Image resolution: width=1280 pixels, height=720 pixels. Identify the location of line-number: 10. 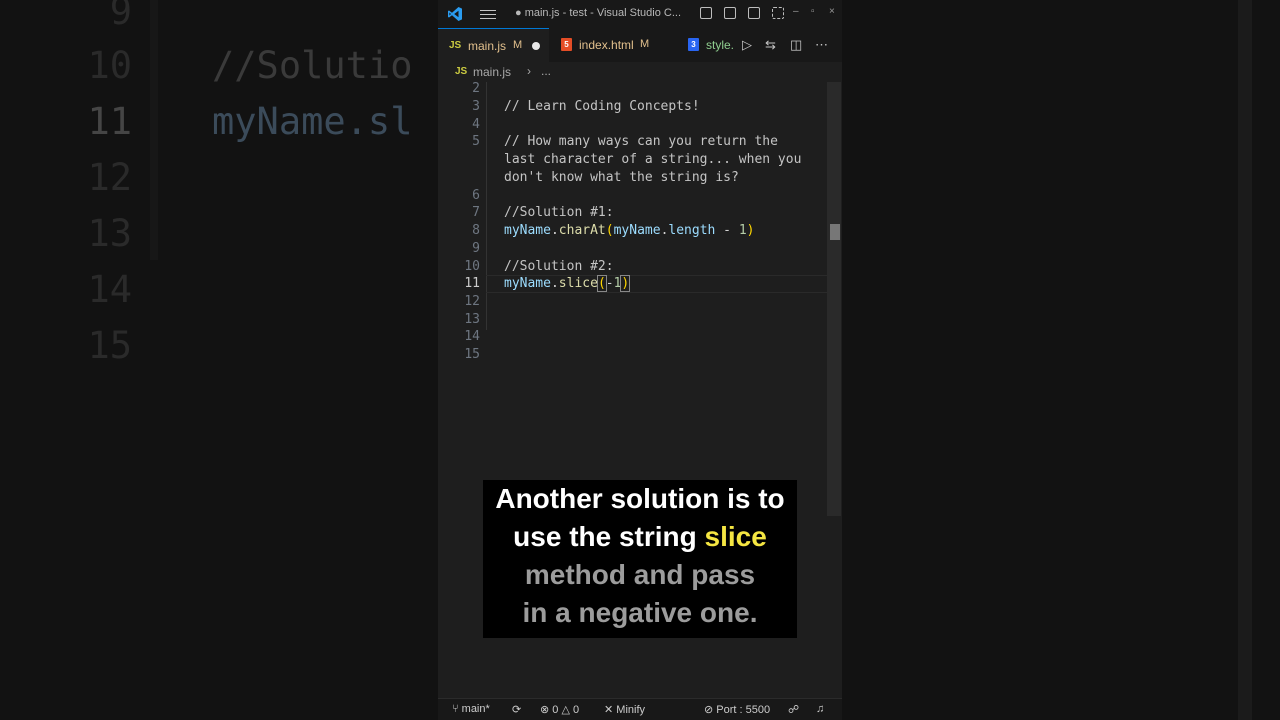
(472, 266).